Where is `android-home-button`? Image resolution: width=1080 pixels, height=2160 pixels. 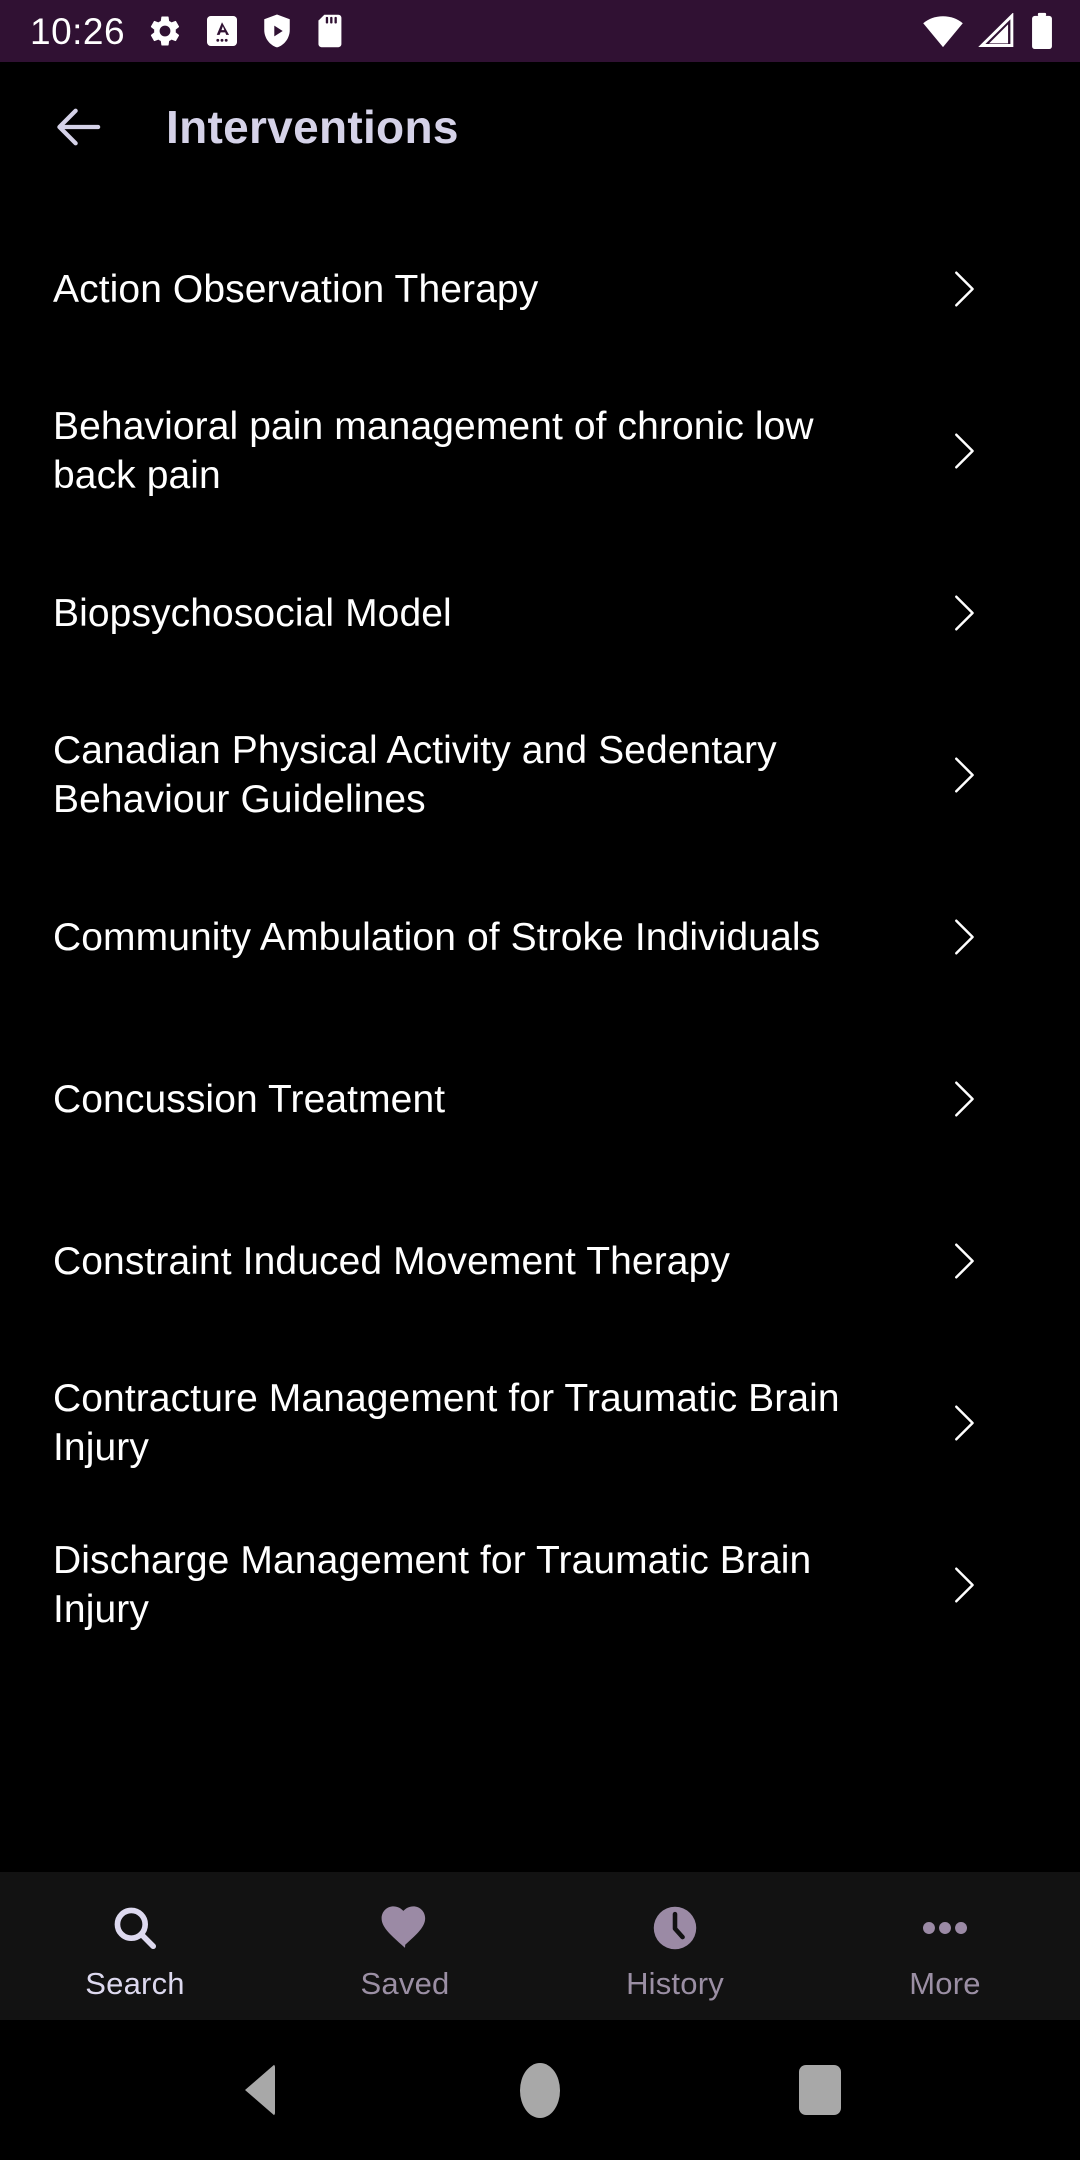 android-home-button is located at coordinates (540, 2090).